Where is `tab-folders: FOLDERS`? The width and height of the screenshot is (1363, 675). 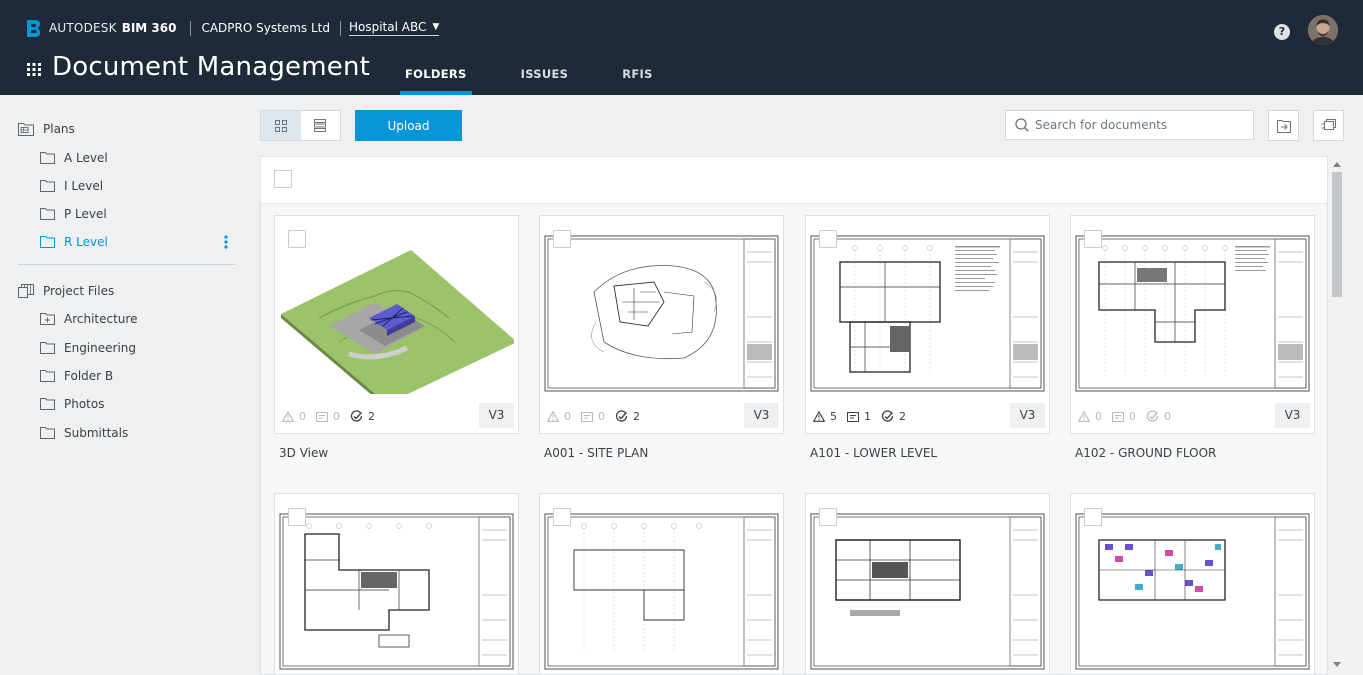 tab-folders: FOLDERS is located at coordinates (436, 77).